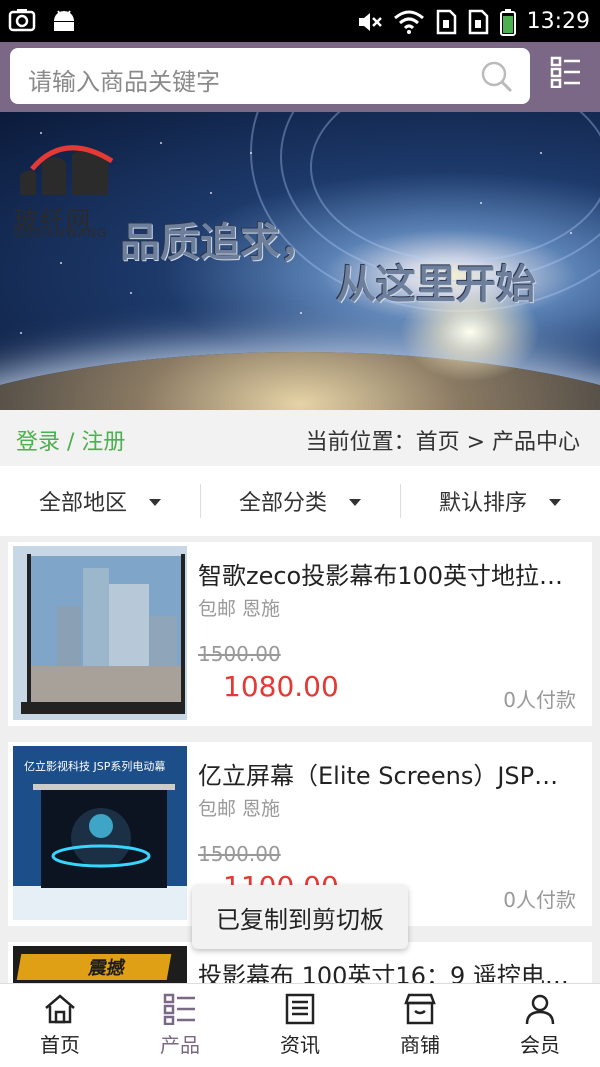 The image size is (600, 1067). I want to click on filter-bar: 全部地区 全部分类 默认排序, so click(300, 501).